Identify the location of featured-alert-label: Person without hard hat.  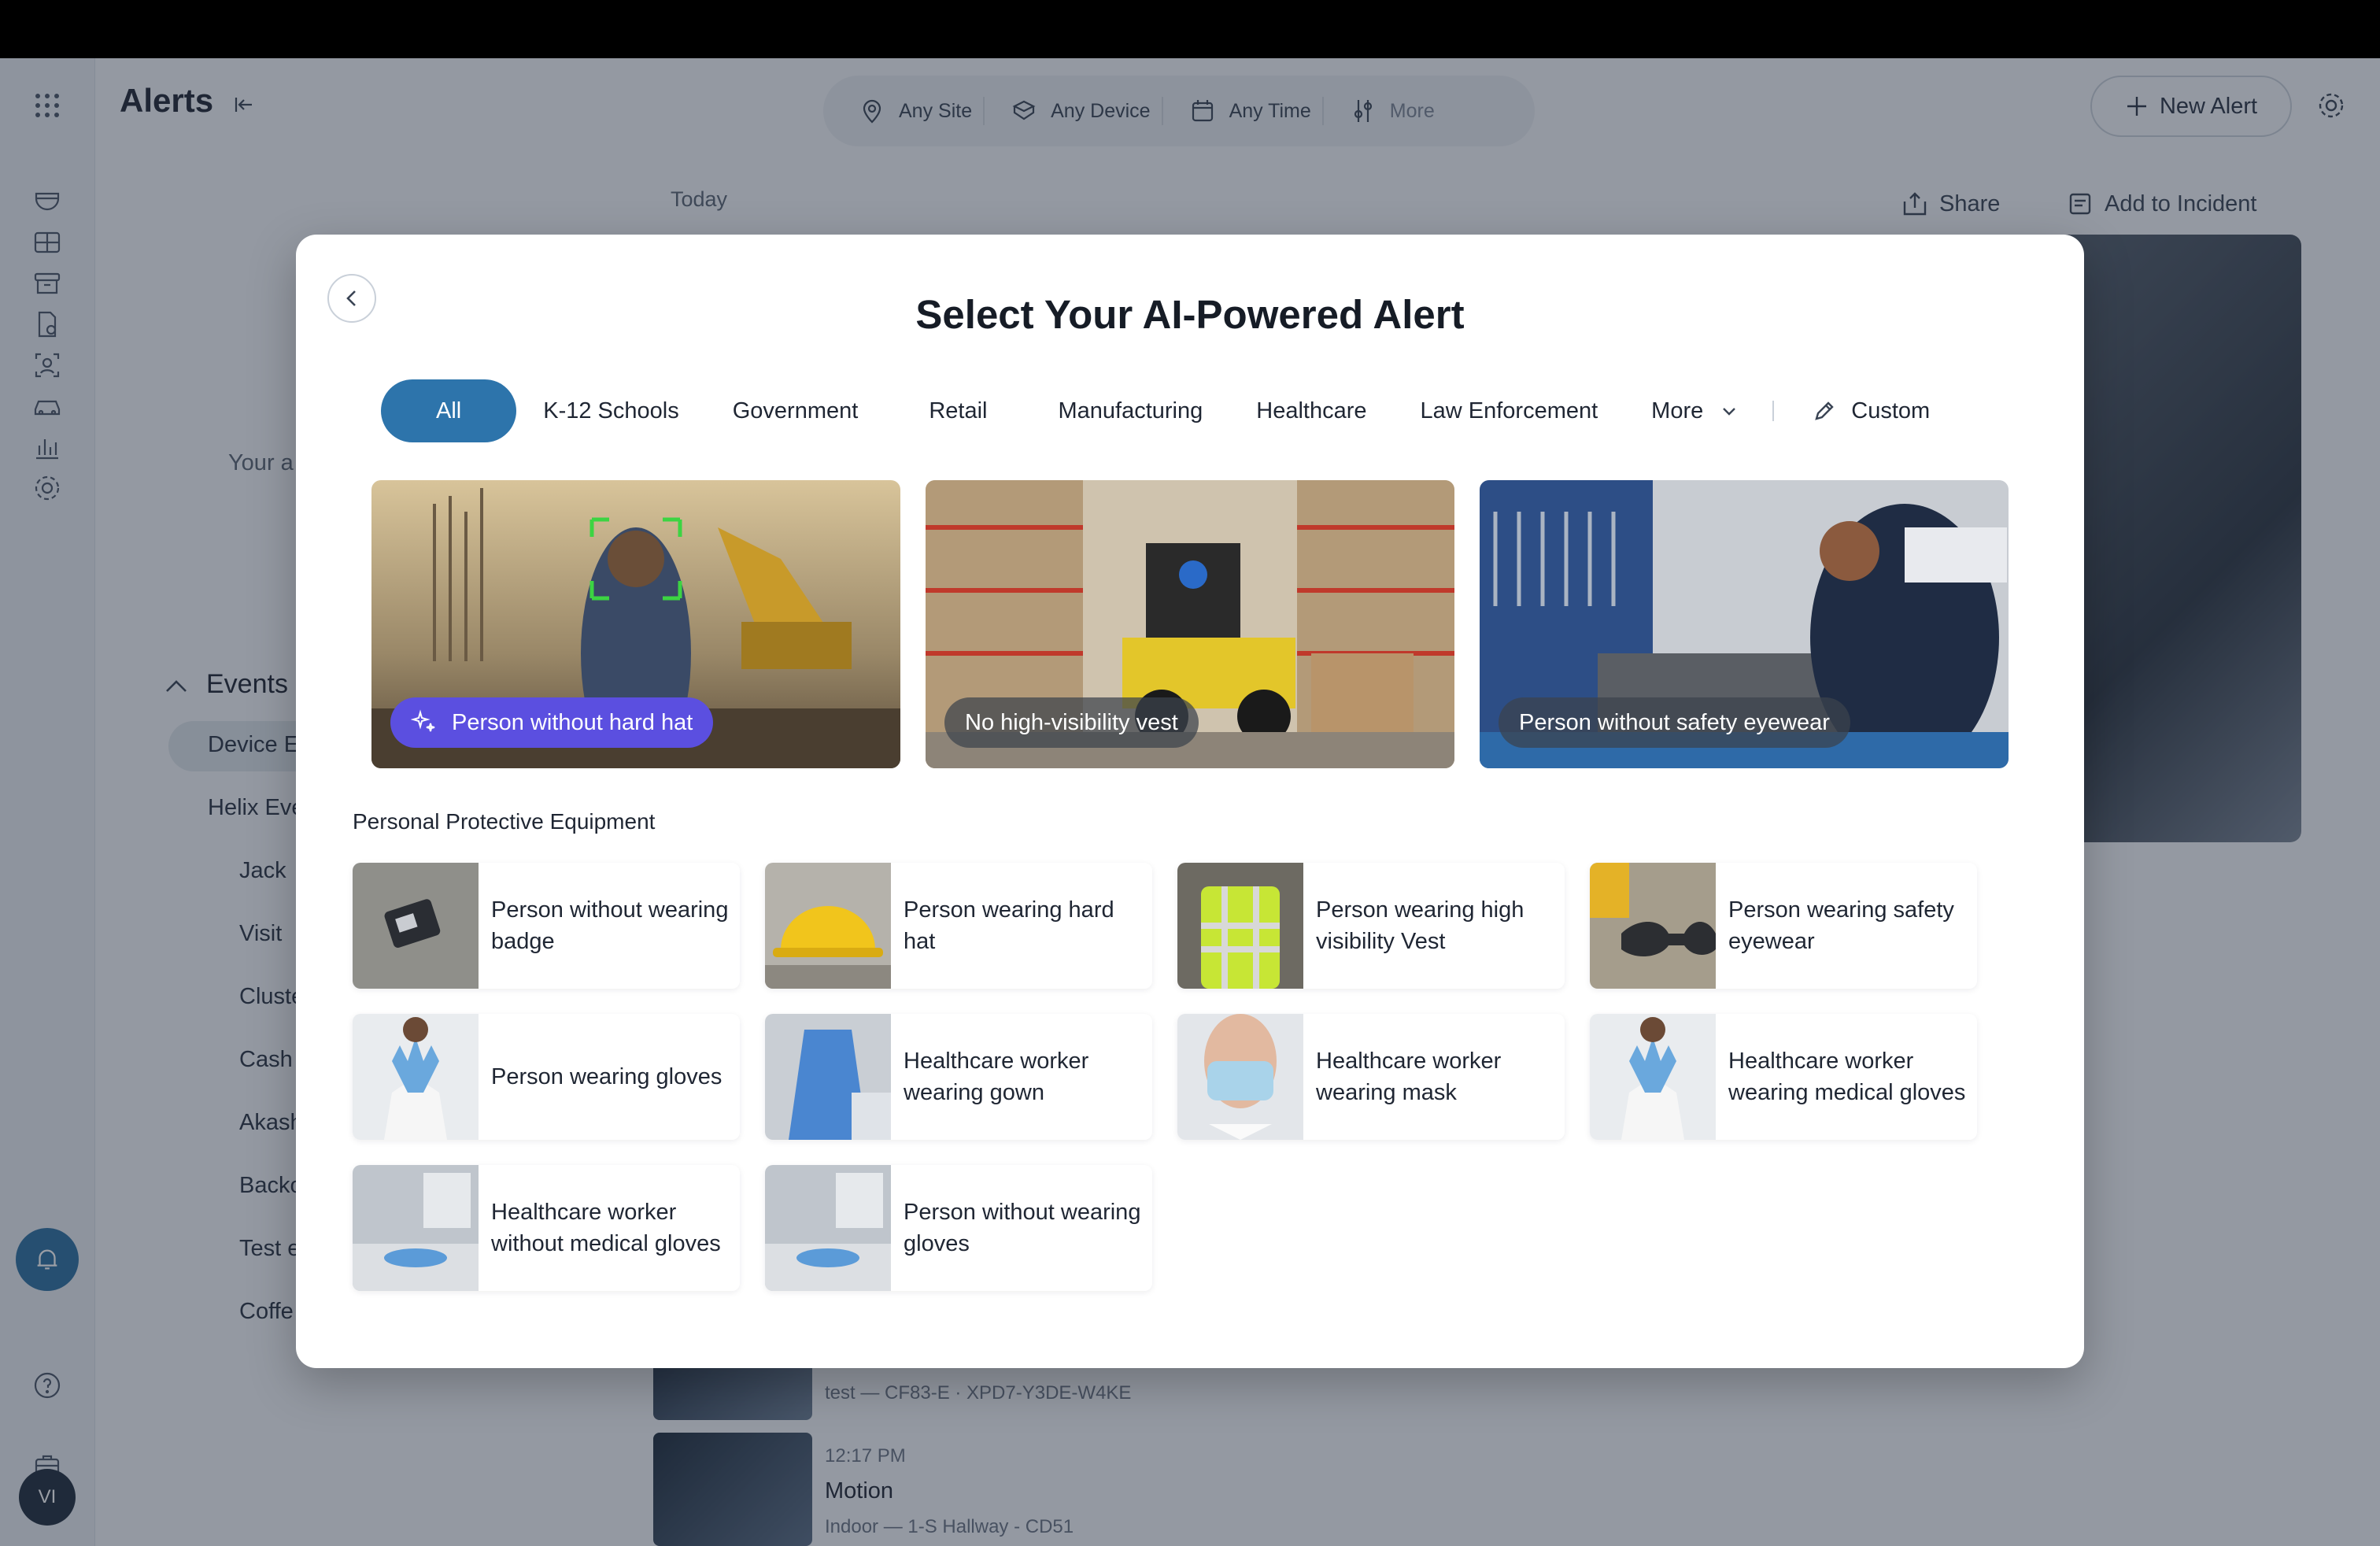
(551, 723).